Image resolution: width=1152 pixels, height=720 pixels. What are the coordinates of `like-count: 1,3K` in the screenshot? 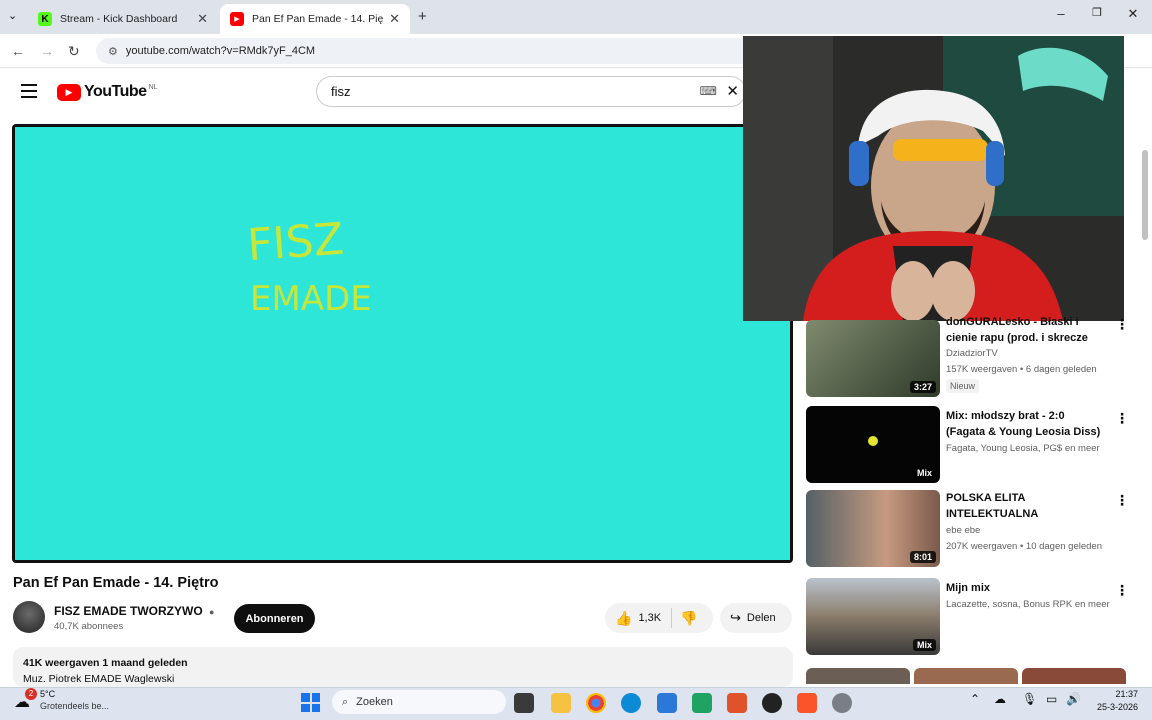 It's located at (649, 618).